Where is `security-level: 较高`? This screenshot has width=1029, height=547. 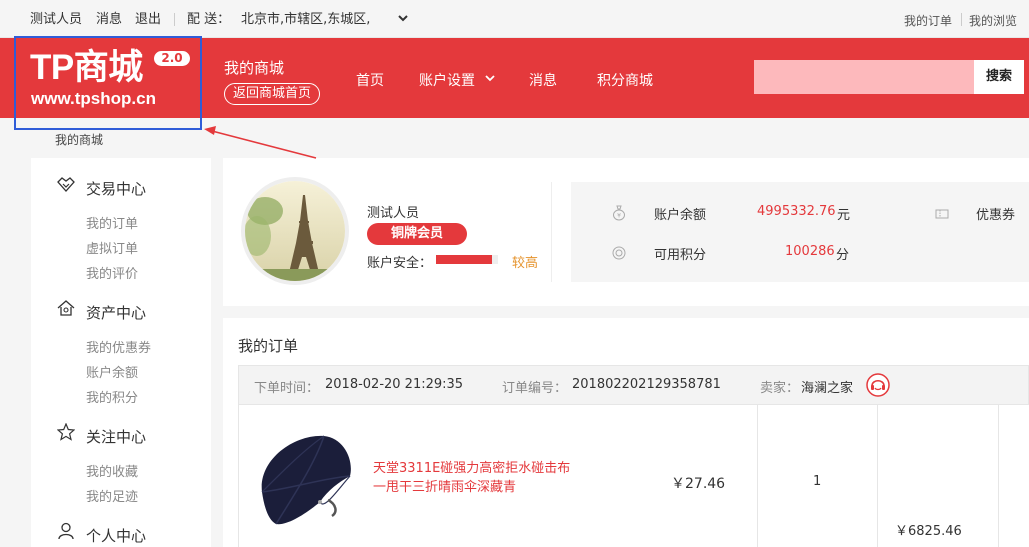
security-level: 较高 is located at coordinates (525, 263).